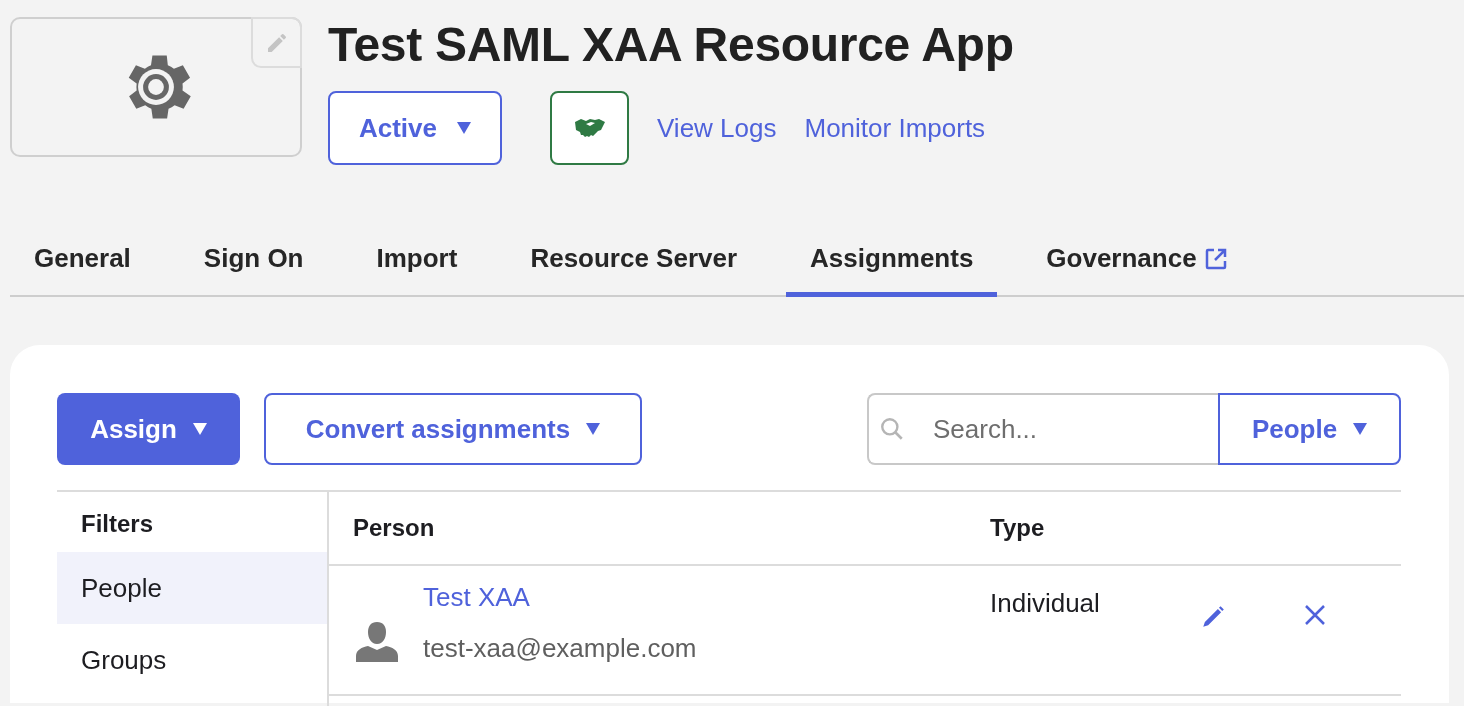 Image resolution: width=1464 pixels, height=706 pixels. I want to click on tab: Import, so click(417, 261).